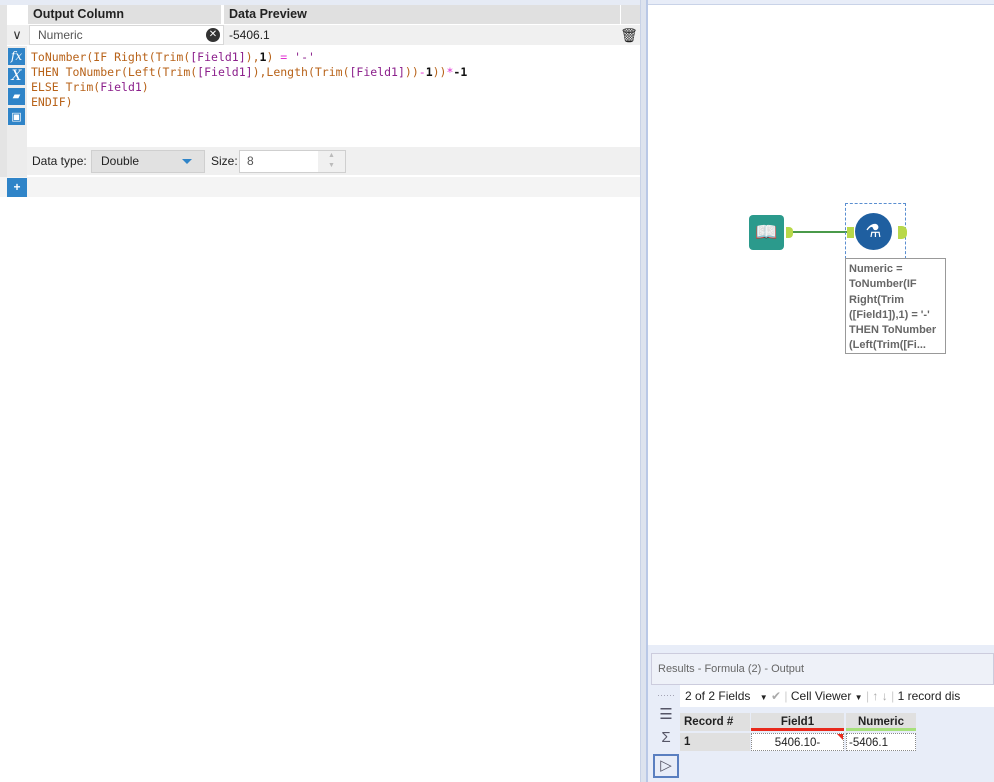 Image resolution: width=994 pixels, height=782 pixels. What do you see at coordinates (120, 161) in the screenshot?
I see `data-type-value: Double` at bounding box center [120, 161].